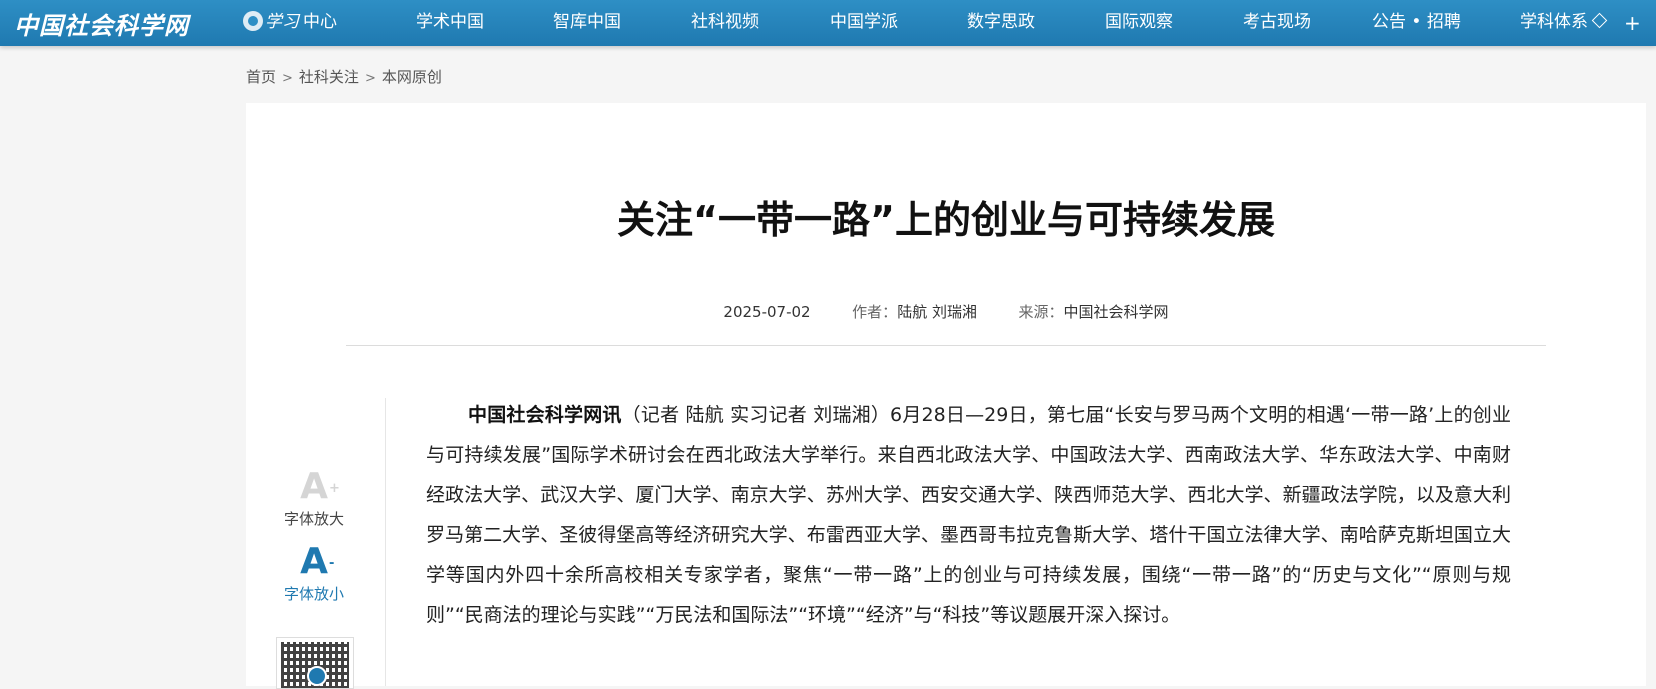 Image resolution: width=1656 pixels, height=689 pixels. Describe the element at coordinates (313, 519) in the screenshot. I see `font-enlarge-label: 字体放大` at that location.